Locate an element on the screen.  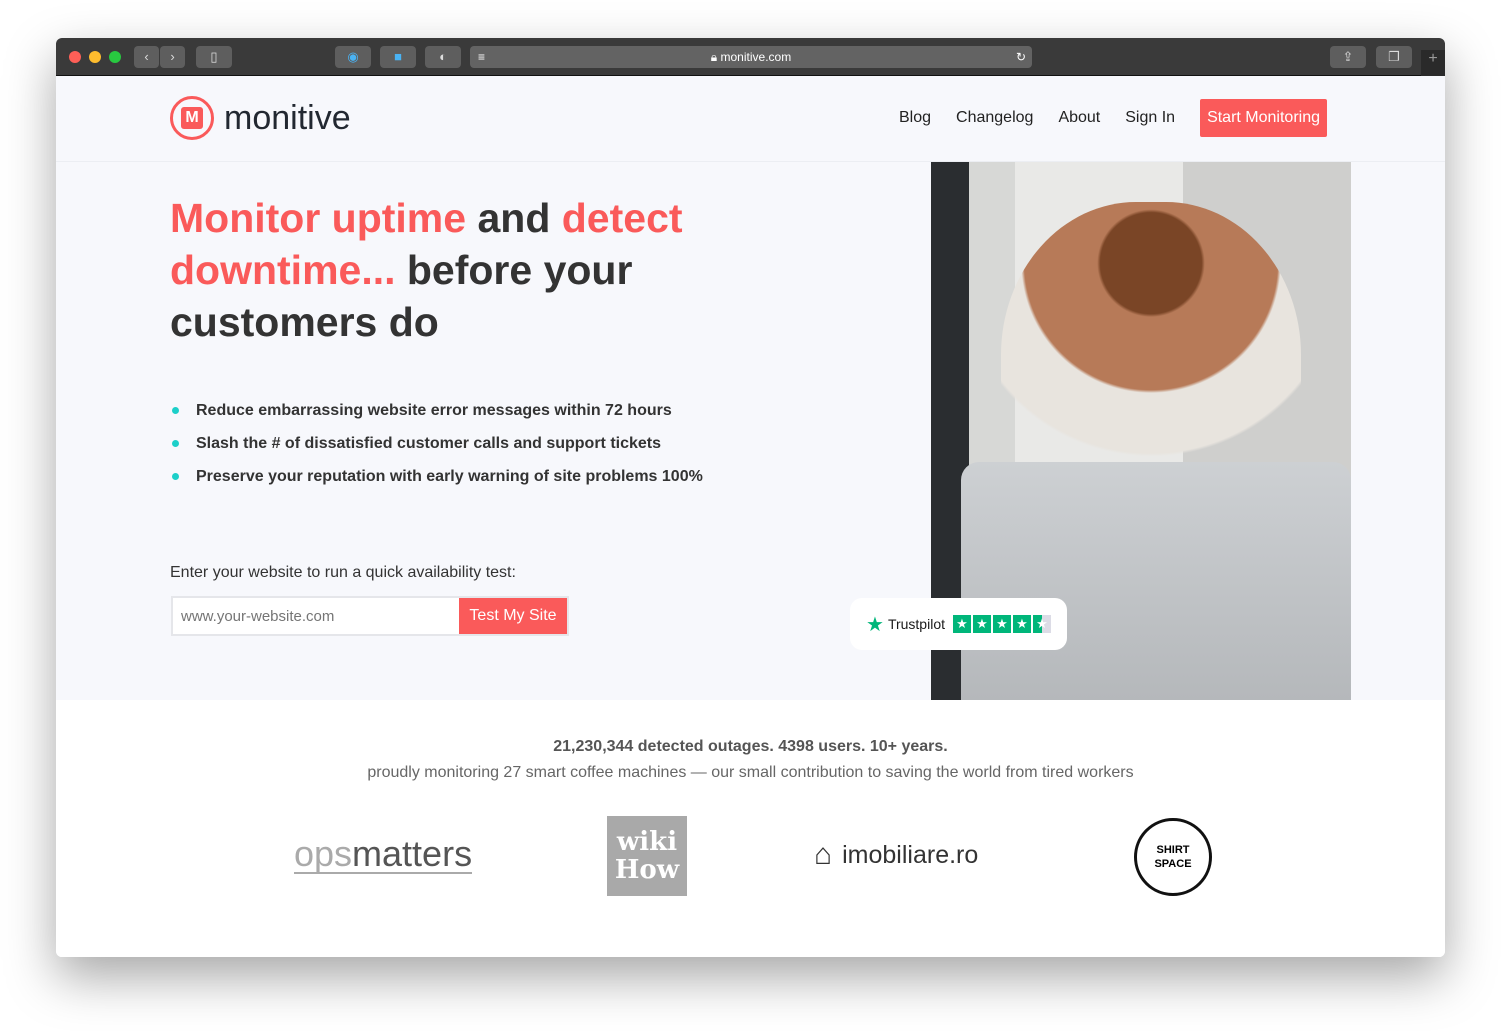
tabs-icon: ❐ is located at coordinates (1394, 57).